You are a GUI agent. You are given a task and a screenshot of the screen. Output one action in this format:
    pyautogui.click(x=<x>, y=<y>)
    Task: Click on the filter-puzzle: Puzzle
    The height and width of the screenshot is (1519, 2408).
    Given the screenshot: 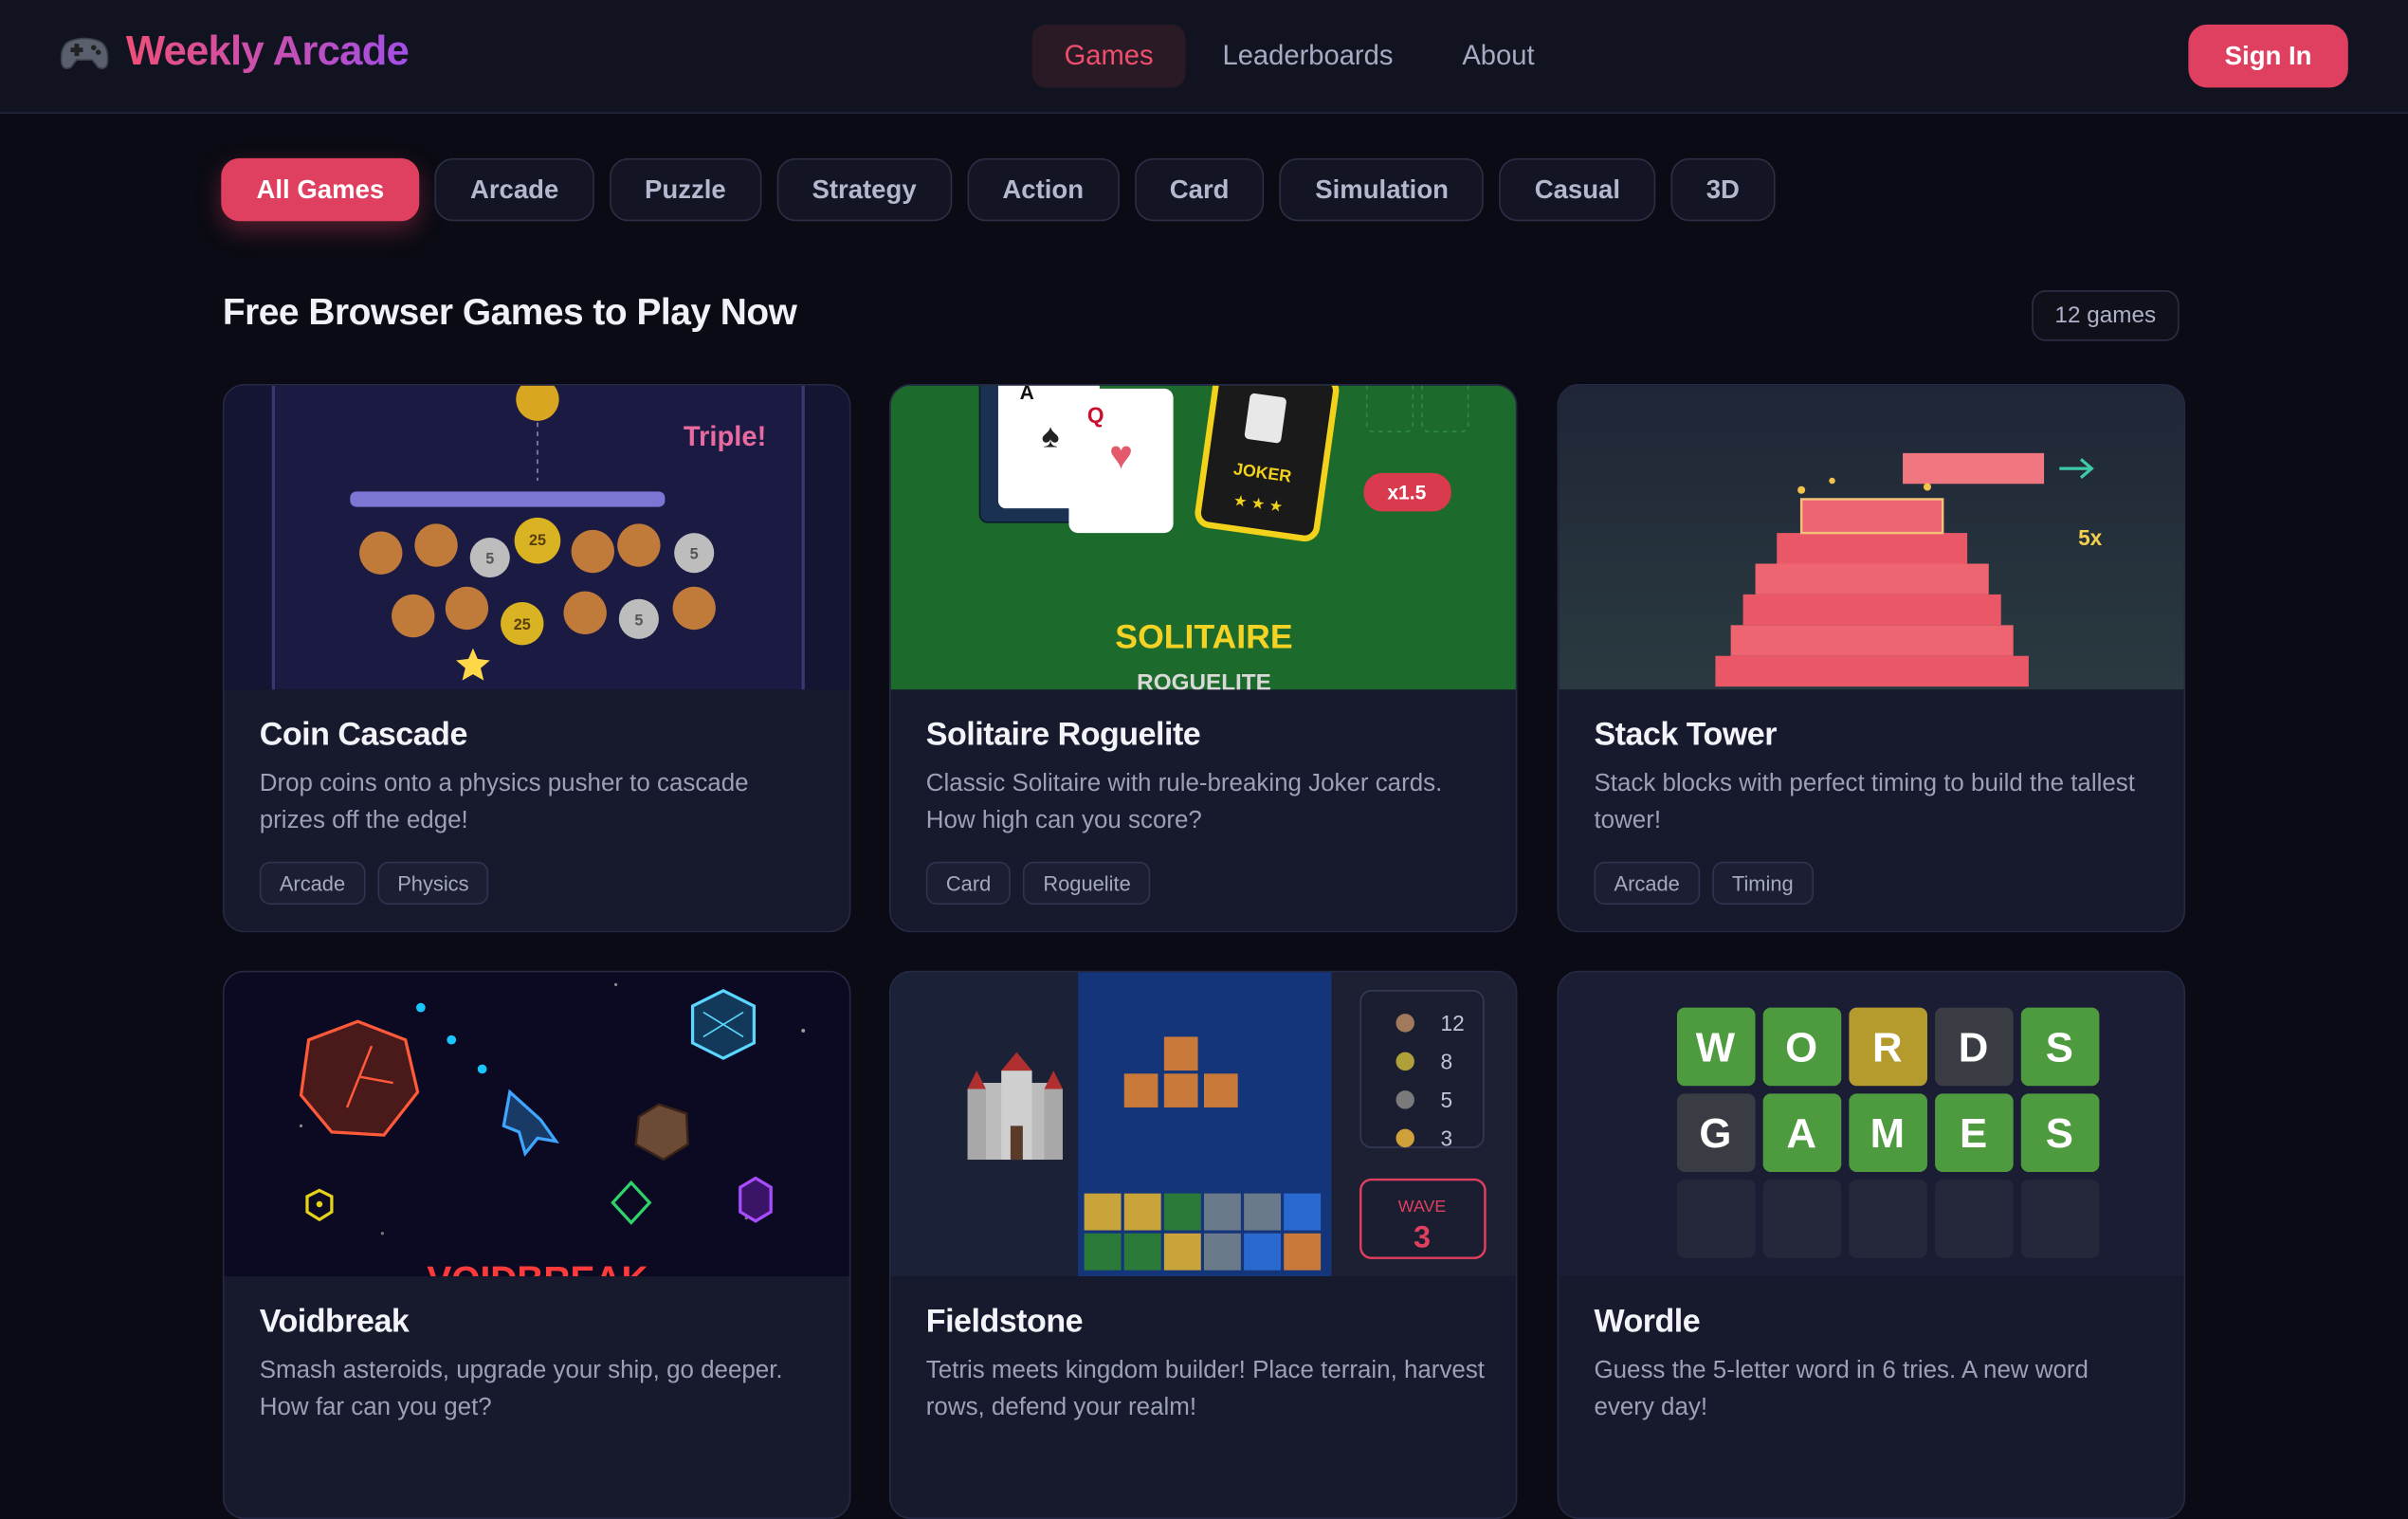 What is the action you would take?
    pyautogui.click(x=685, y=190)
    